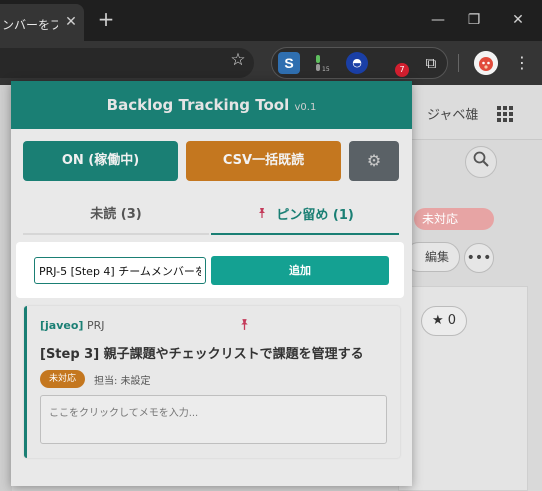  What do you see at coordinates (238, 60) in the screenshot?
I see `bookmark-star-icon: ☆` at bounding box center [238, 60].